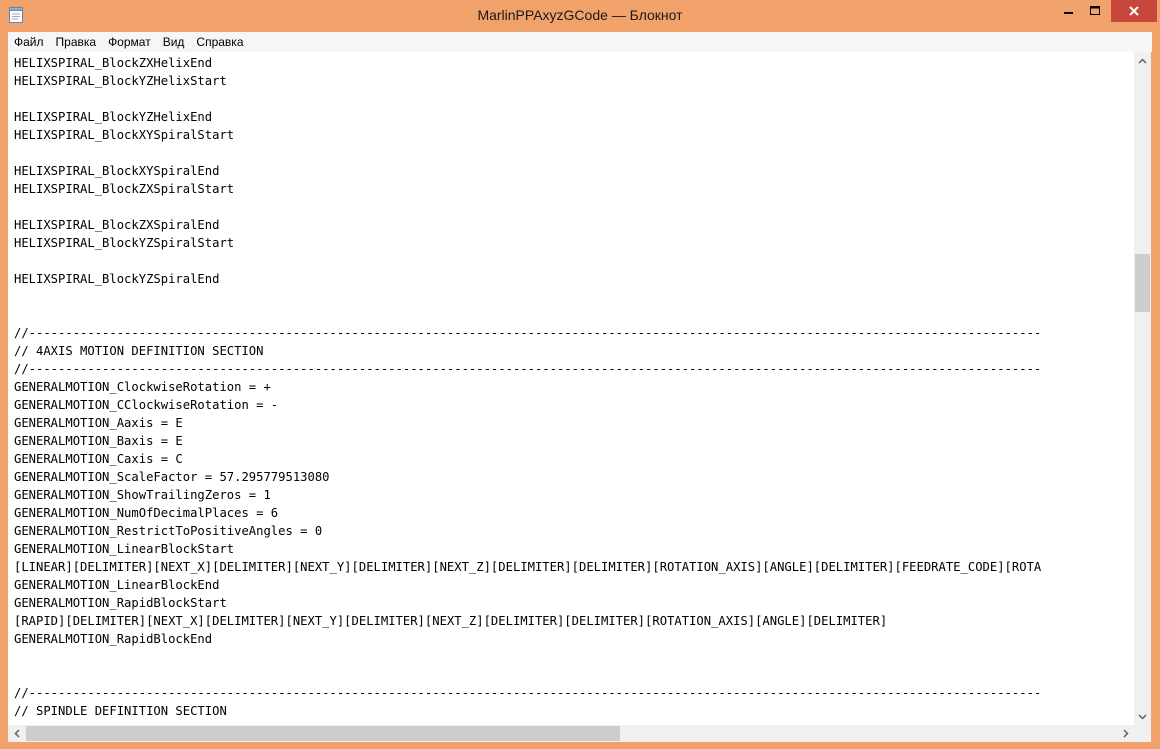 Image resolution: width=1160 pixels, height=749 pixels. Describe the element at coordinates (98, 459) in the screenshot. I see `text-line: GENERALMOTION_Caxis = C` at that location.